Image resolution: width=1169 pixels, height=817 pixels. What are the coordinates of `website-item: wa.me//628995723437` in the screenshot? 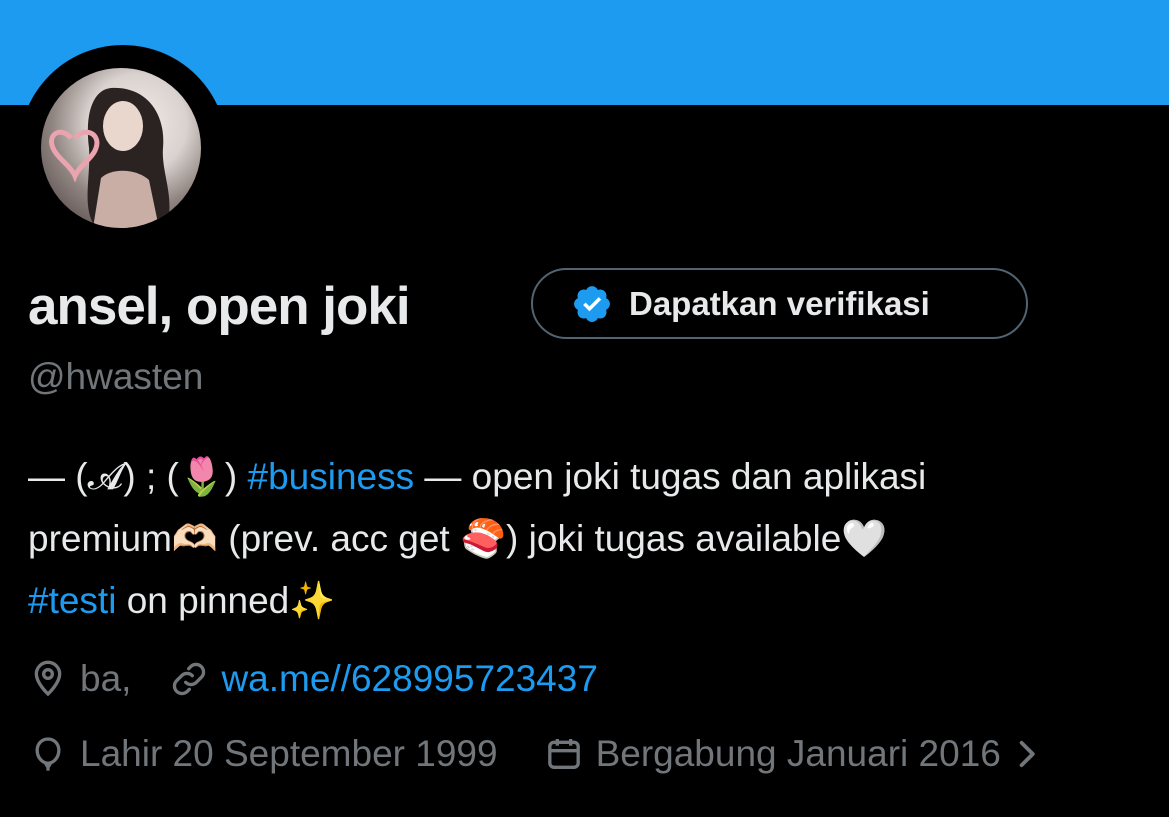 It's located at (383, 679).